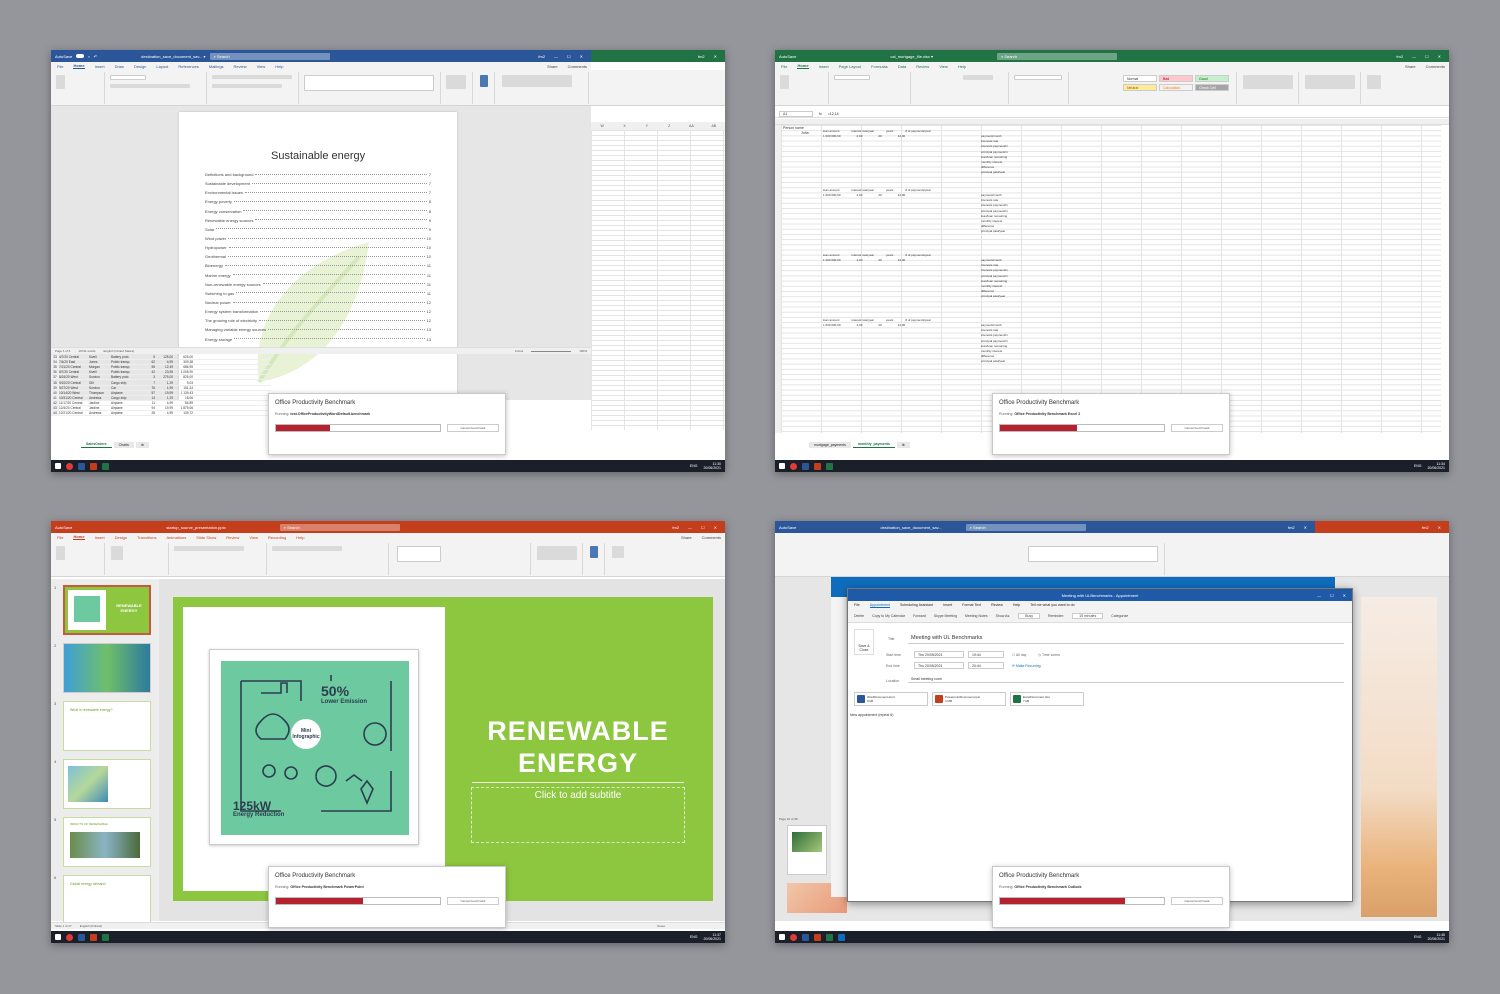 Image resolution: width=1500 pixels, height=994 pixels. I want to click on align-buttons, so click(247, 86).